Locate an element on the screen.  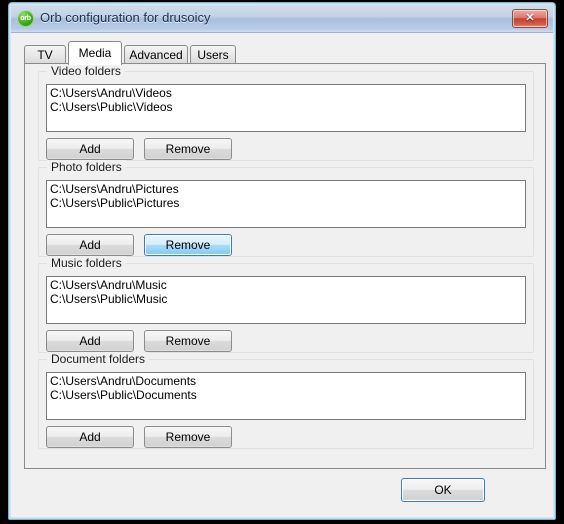
list-item: C:\Users\Andru\Videos is located at coordinates (286, 93).